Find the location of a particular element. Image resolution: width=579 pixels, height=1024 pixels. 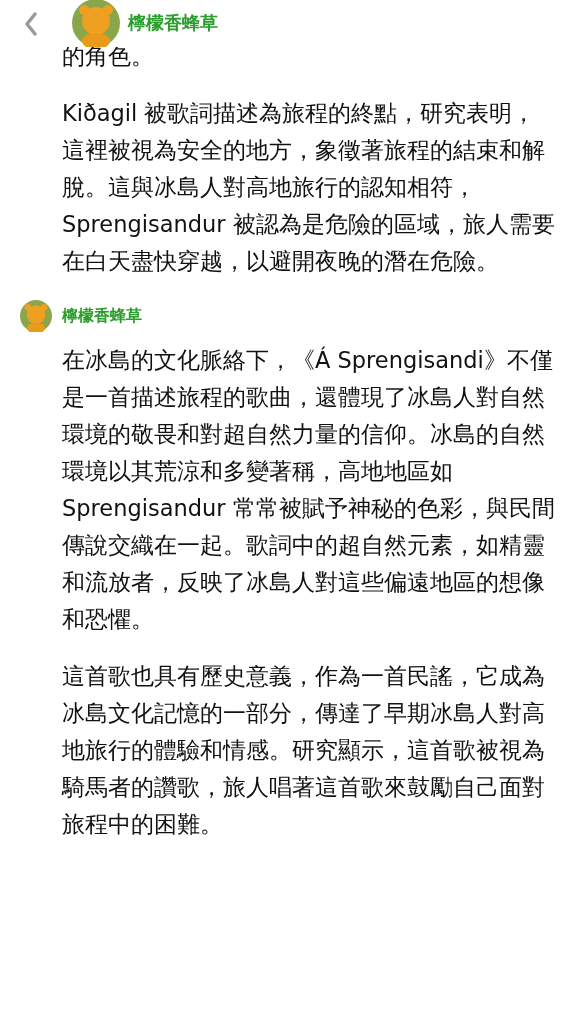

contact-name: 檸檬香蜂草 is located at coordinates (173, 23).